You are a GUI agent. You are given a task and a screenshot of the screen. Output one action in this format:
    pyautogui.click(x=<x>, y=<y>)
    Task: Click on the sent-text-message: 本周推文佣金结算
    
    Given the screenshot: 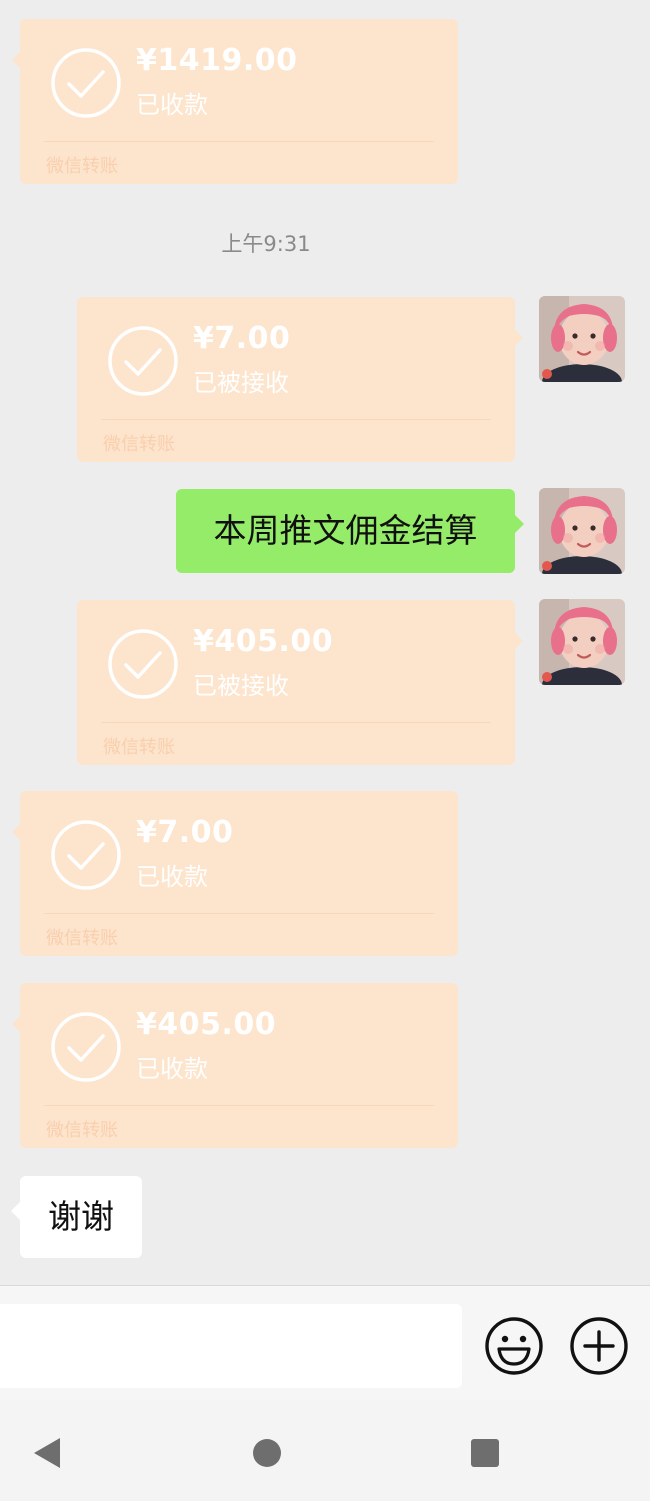 What is the action you would take?
    pyautogui.click(x=350, y=531)
    